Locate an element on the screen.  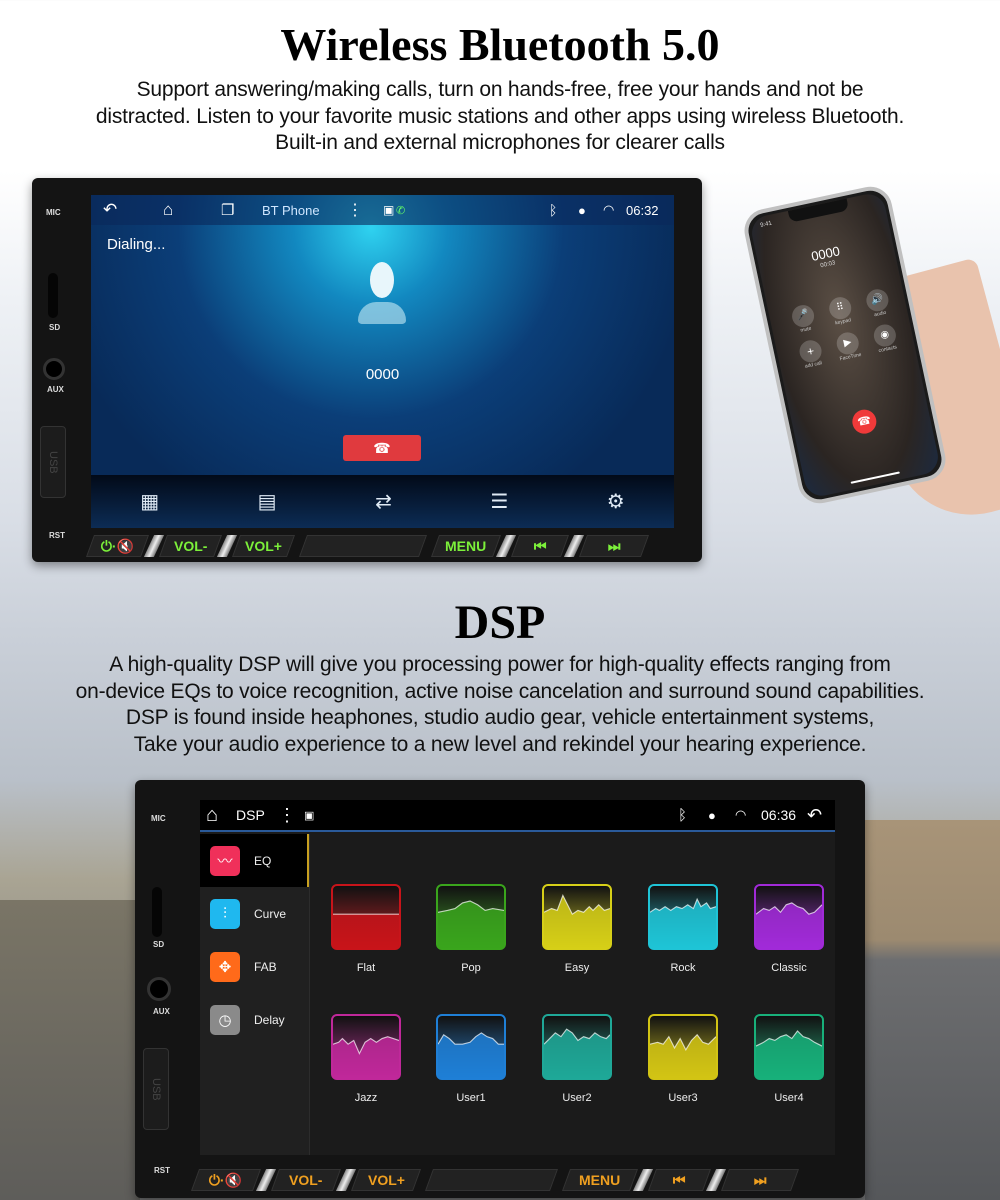
eq-preset-flat: Flat is located at coordinates (366, 929).